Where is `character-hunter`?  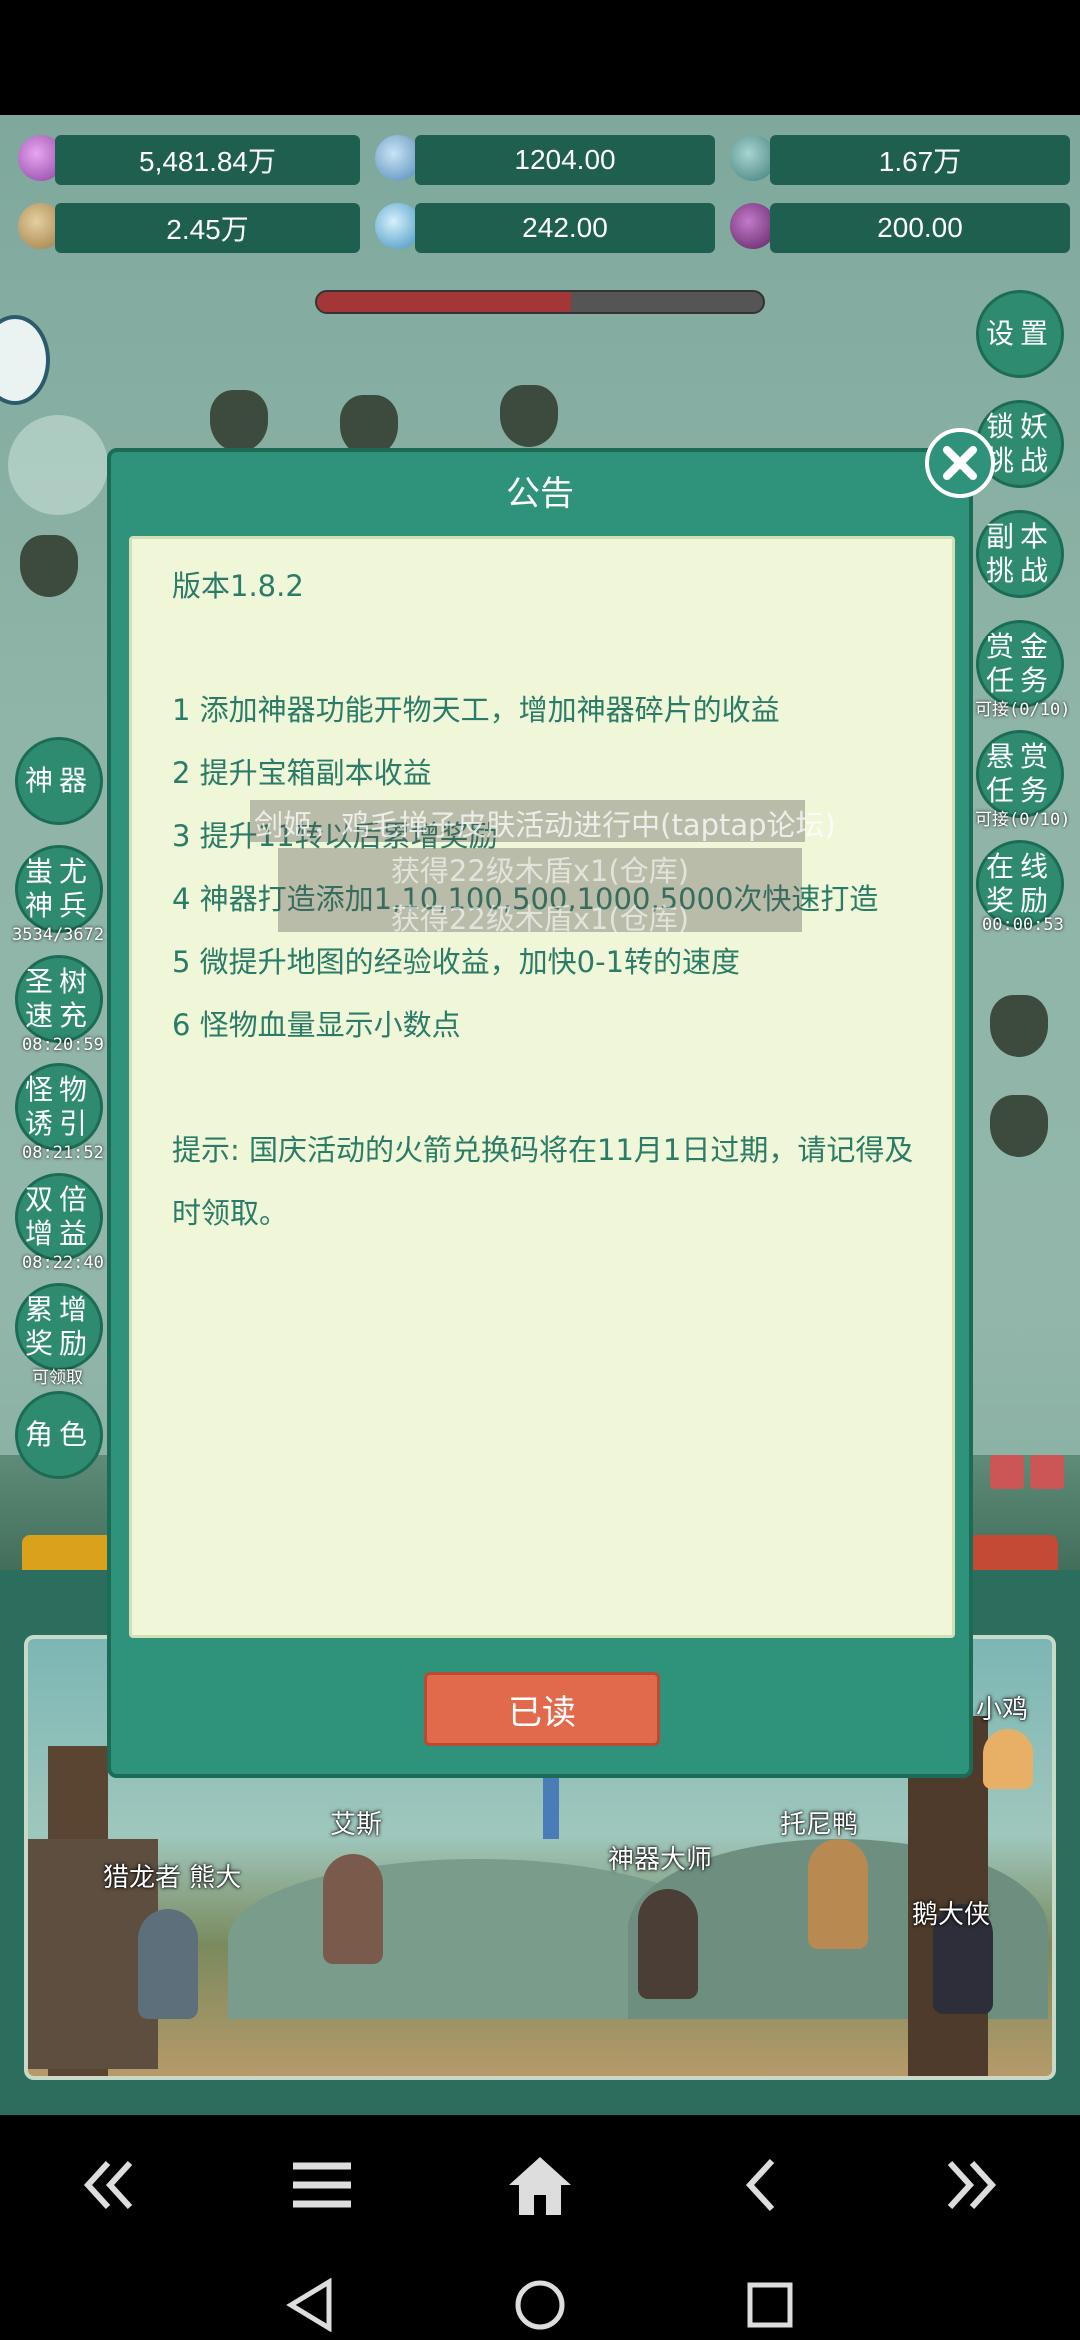 character-hunter is located at coordinates (168, 1964).